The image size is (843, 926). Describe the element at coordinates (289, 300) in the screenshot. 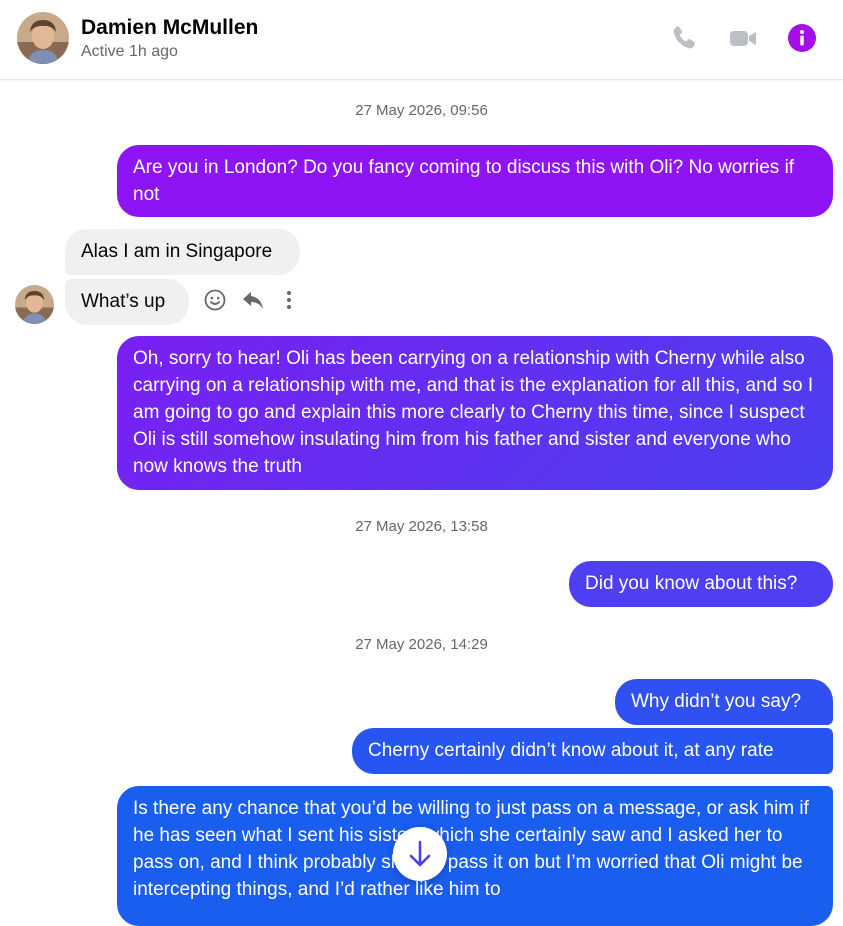

I see `more-vertical-icon` at that location.